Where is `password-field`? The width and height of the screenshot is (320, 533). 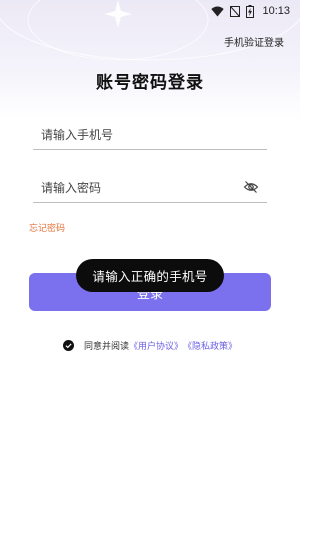
password-field is located at coordinates (150, 190).